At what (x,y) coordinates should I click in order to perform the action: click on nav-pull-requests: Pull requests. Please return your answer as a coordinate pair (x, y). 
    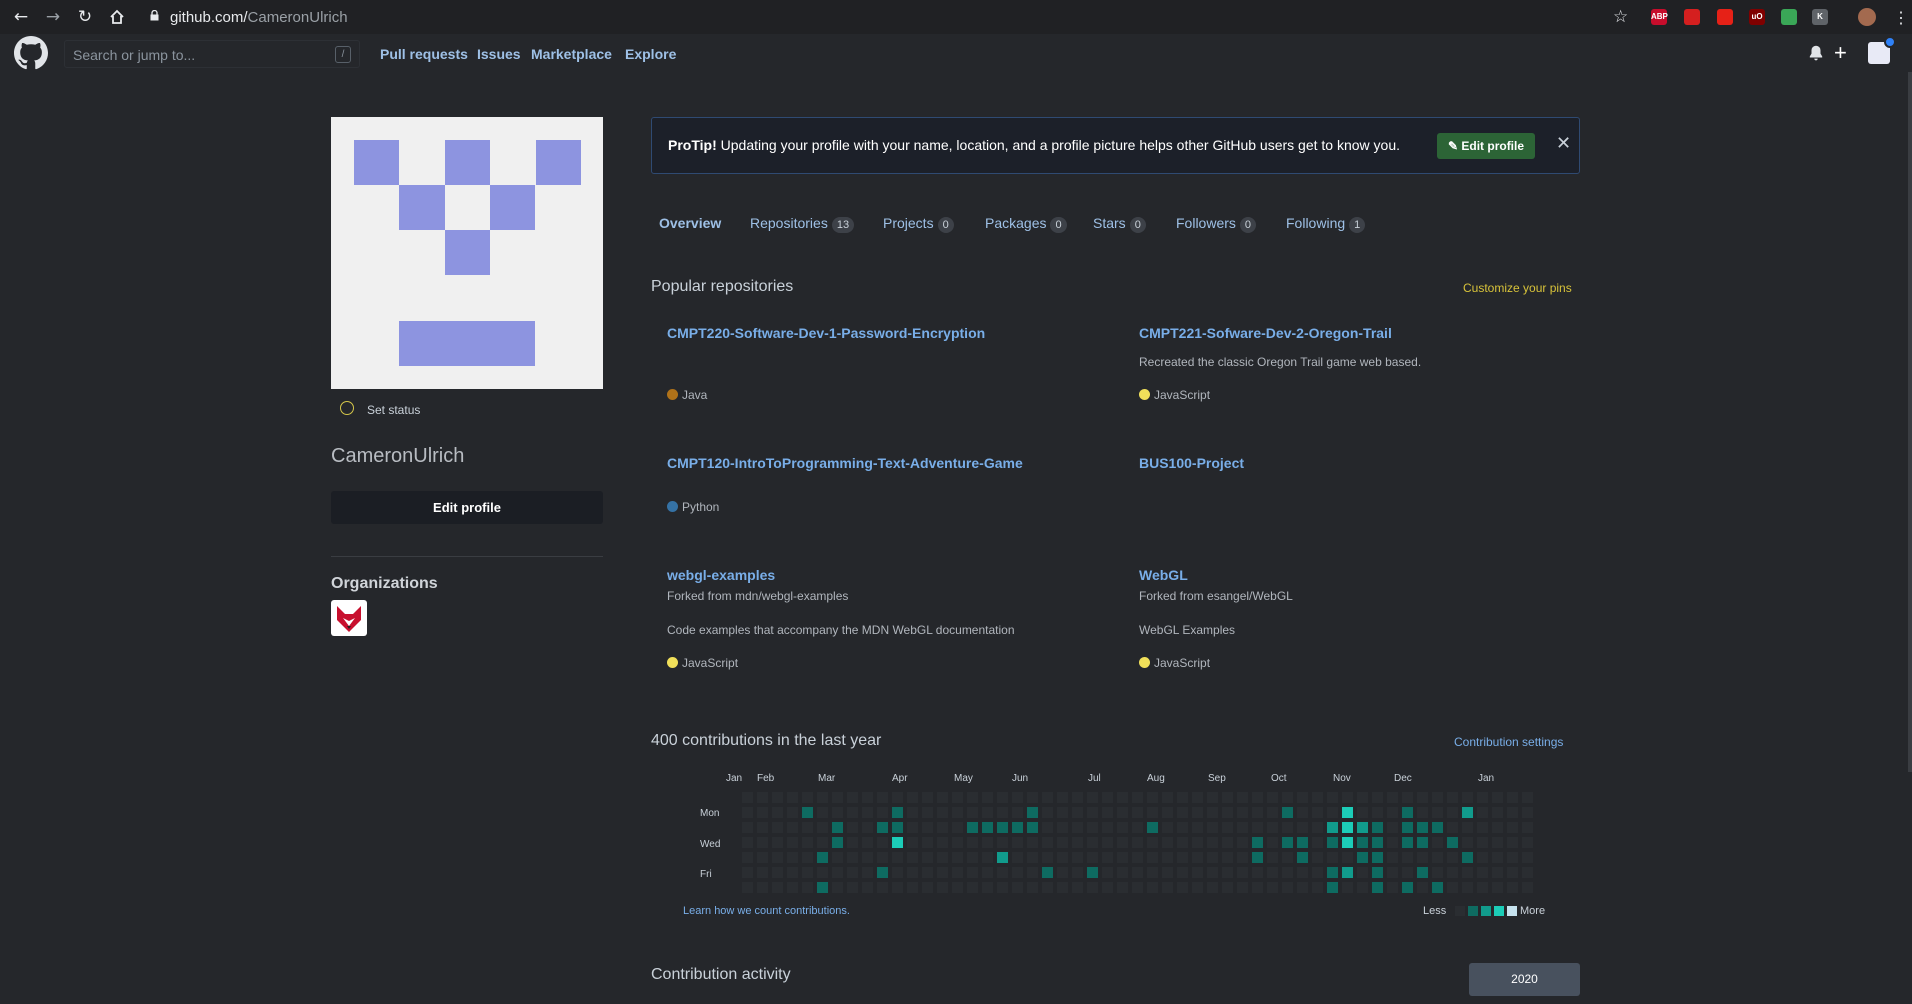
    Looking at the image, I should click on (424, 54).